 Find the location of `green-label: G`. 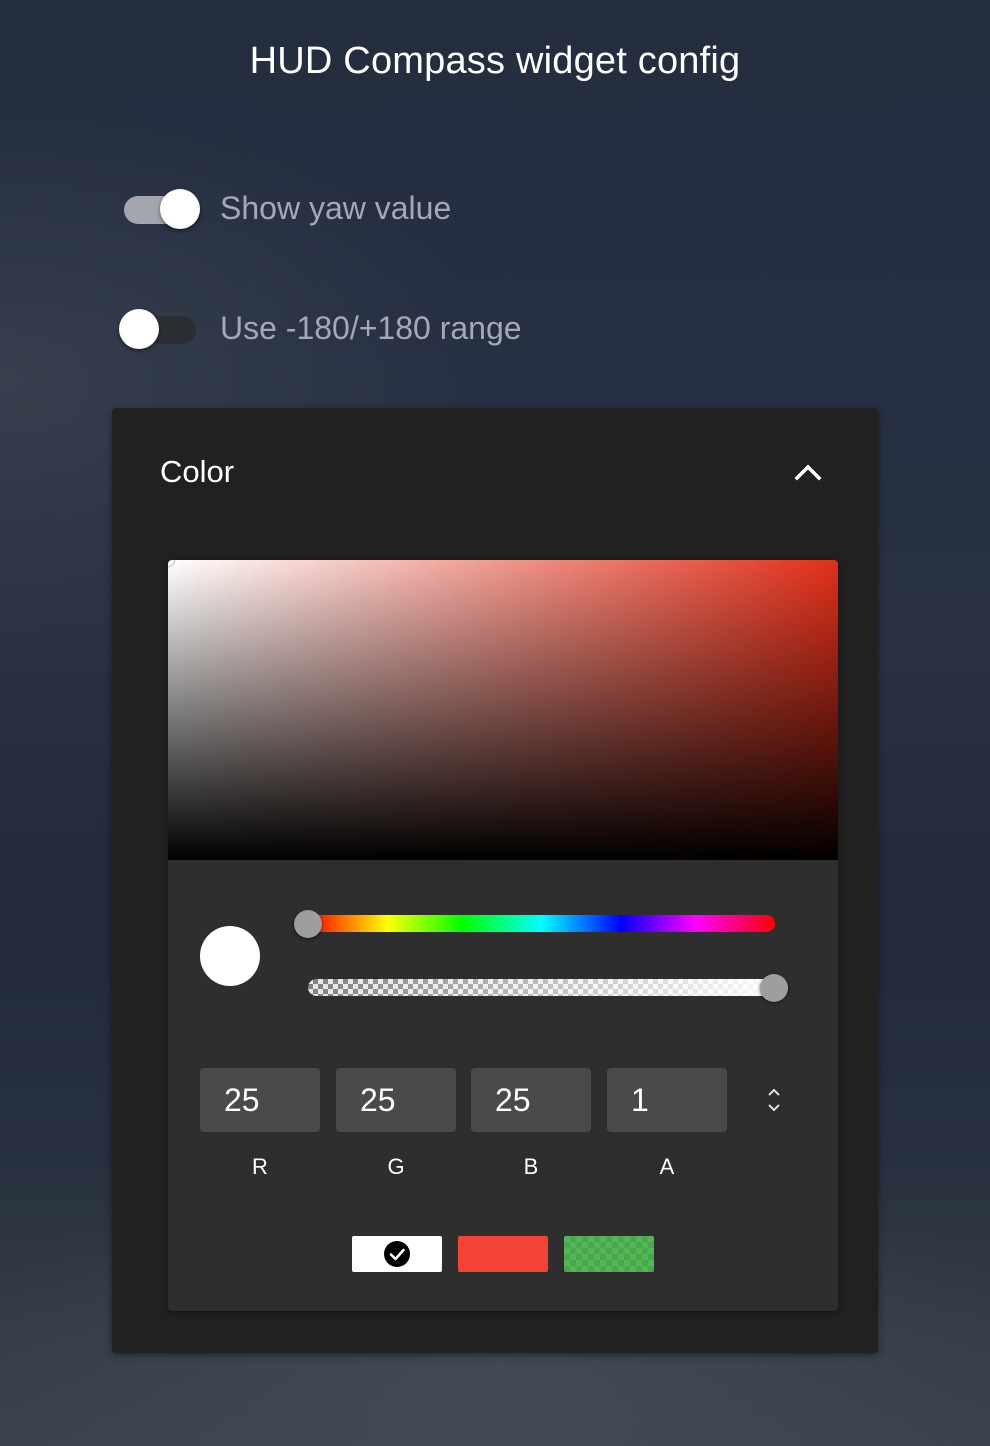

green-label: G is located at coordinates (396, 1166).